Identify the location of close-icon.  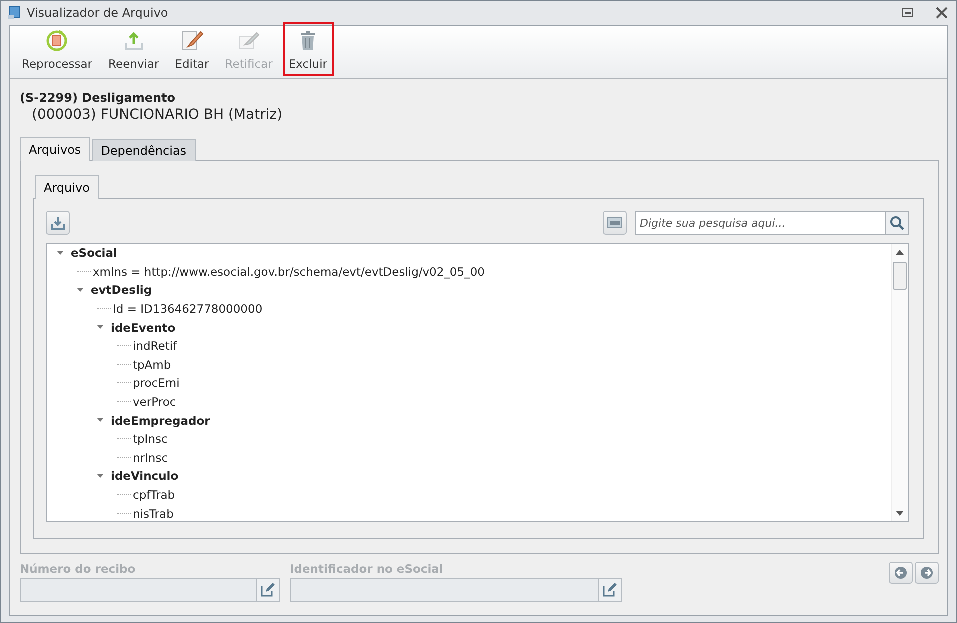
(942, 13).